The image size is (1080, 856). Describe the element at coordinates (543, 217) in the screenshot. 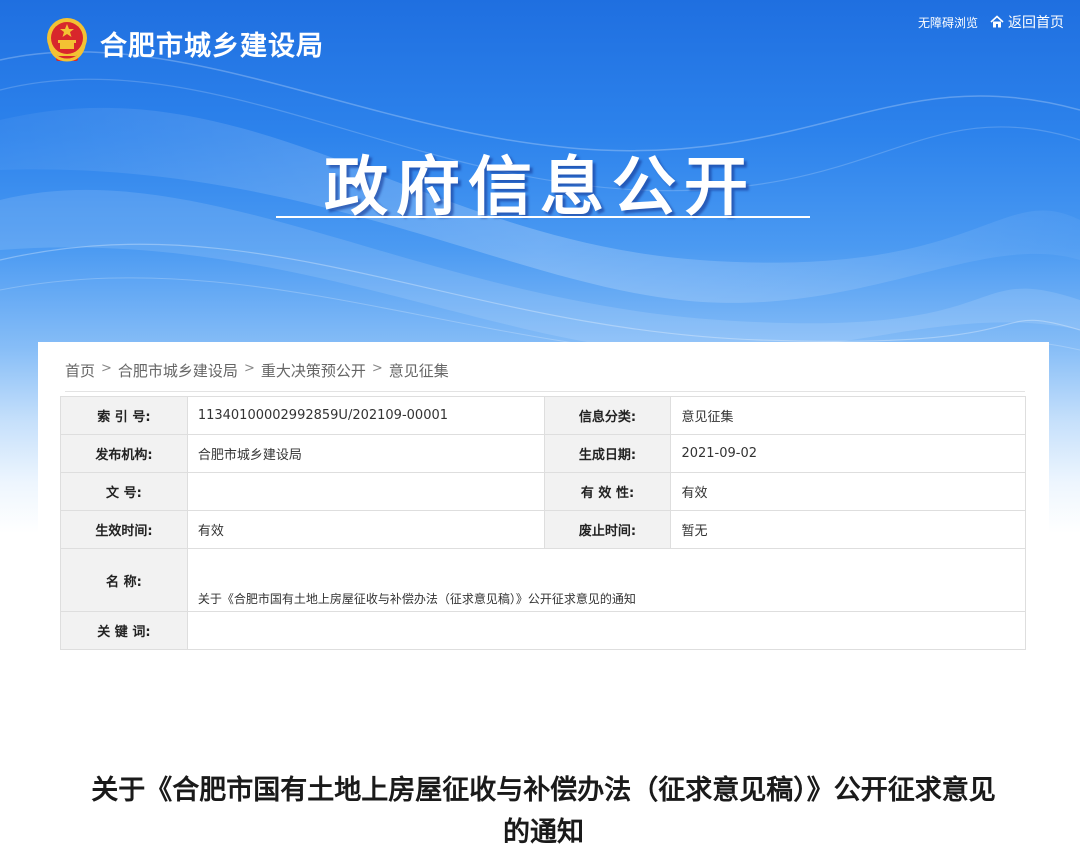

I see `hero-underline` at that location.